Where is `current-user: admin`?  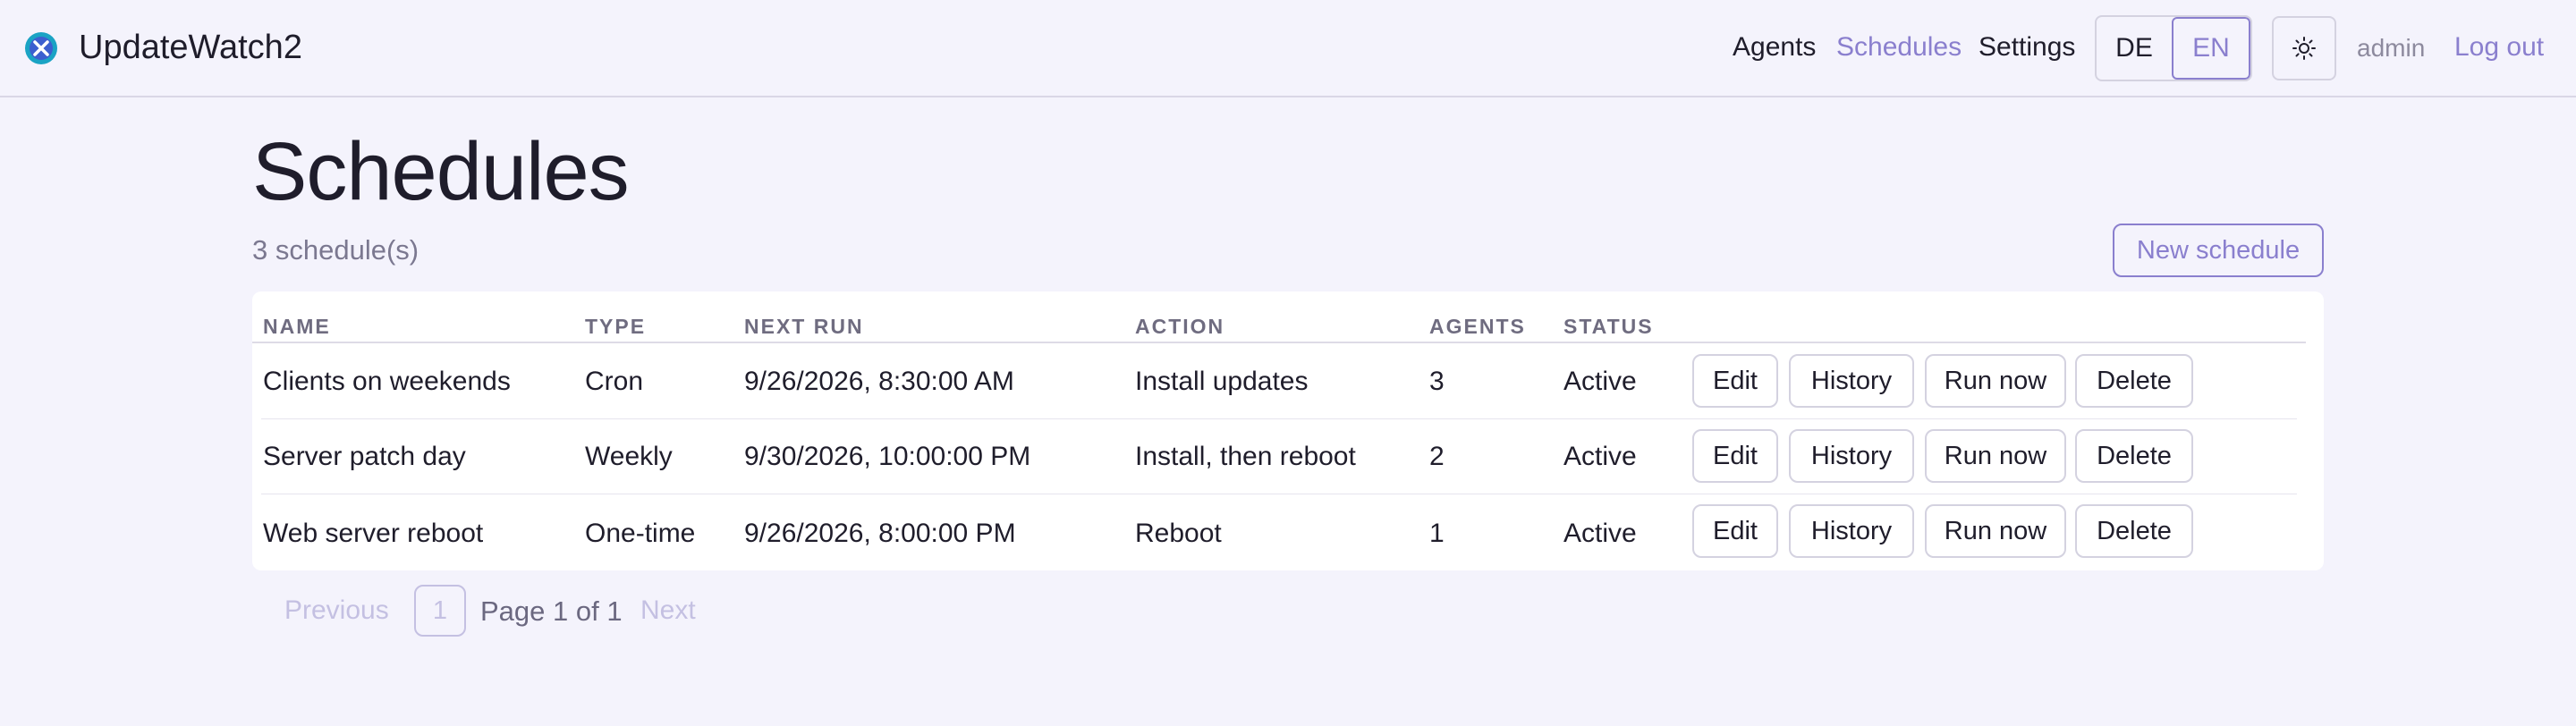
current-user: admin is located at coordinates (2391, 48).